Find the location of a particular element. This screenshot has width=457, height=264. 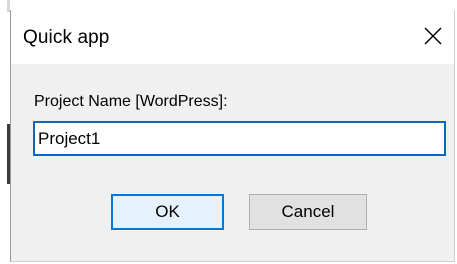

project-name-label: Project Name [WordPress]: is located at coordinates (131, 101).